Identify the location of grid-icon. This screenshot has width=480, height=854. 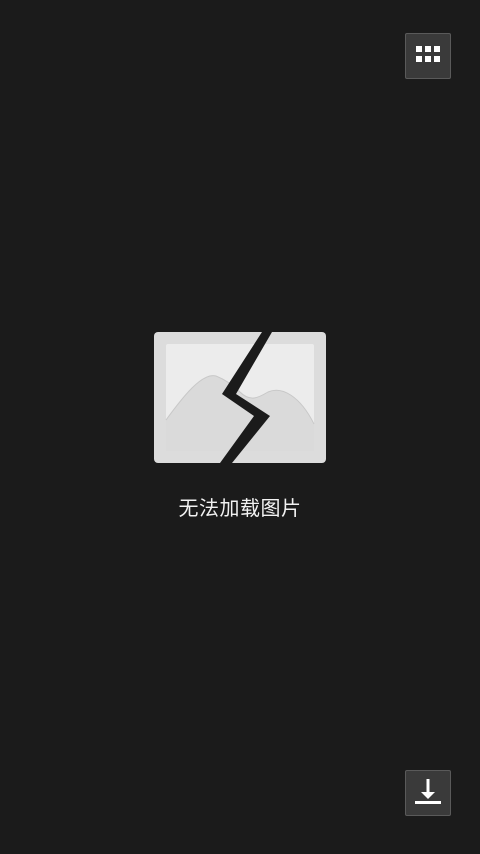
(428, 56).